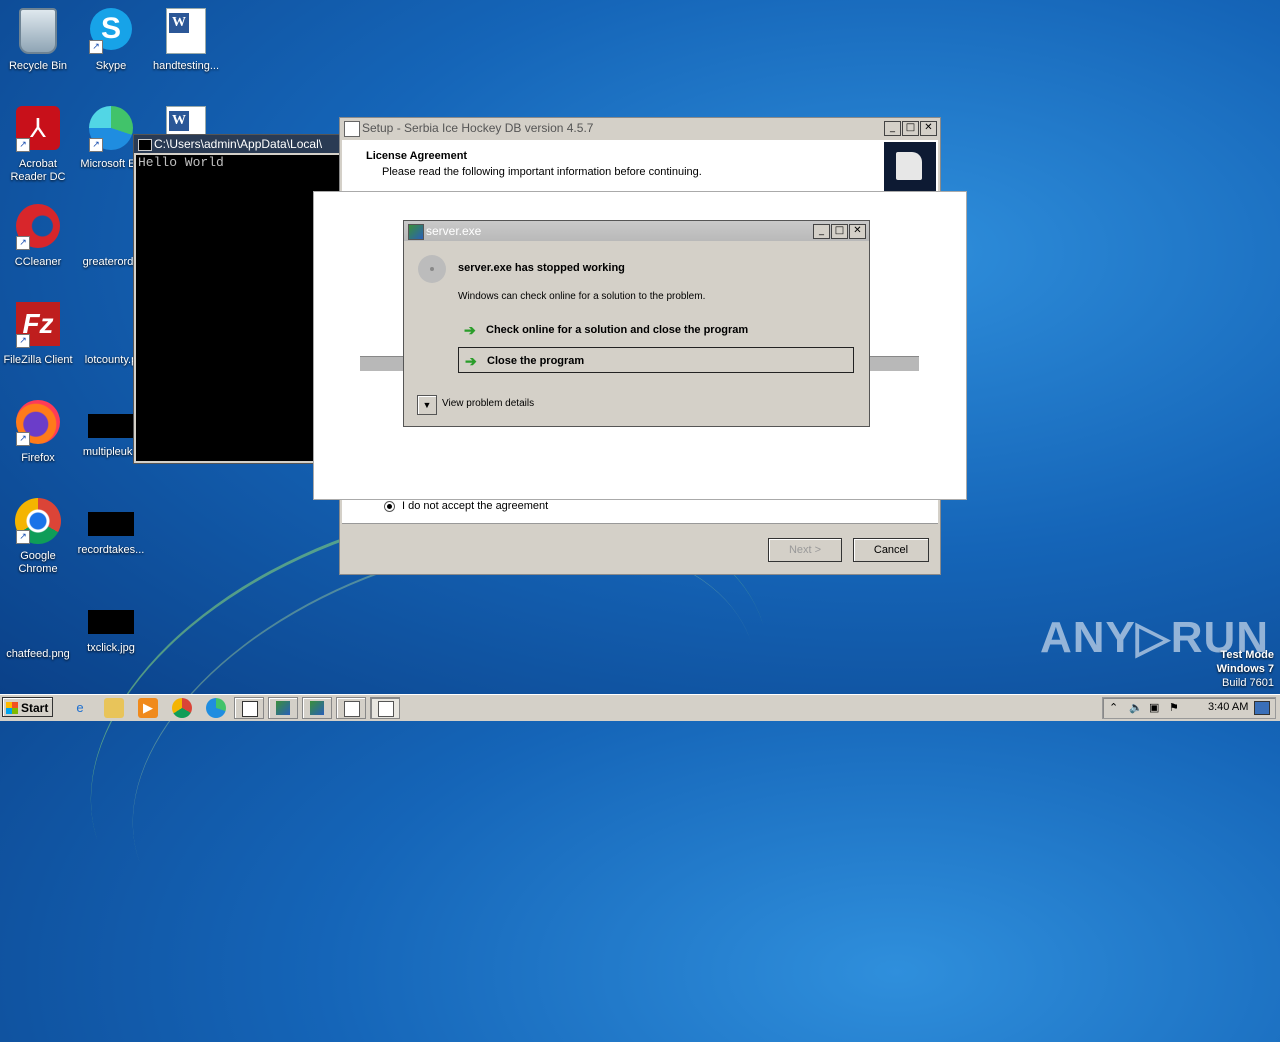 The image size is (1280, 1042). I want to click on chrome-taskbar-icon, so click(182, 708).